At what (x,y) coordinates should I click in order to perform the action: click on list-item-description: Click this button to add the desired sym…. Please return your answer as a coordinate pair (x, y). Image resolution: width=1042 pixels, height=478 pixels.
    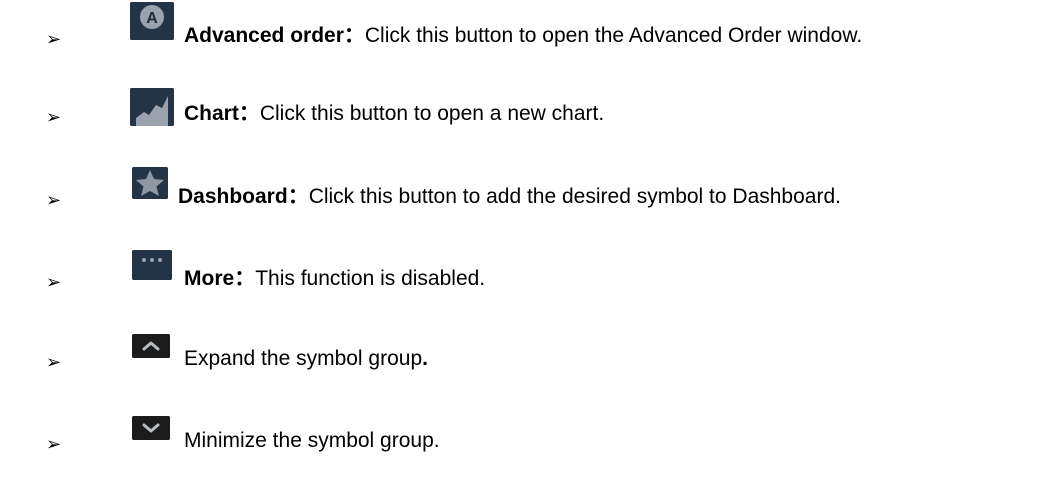
    Looking at the image, I should click on (574, 196).